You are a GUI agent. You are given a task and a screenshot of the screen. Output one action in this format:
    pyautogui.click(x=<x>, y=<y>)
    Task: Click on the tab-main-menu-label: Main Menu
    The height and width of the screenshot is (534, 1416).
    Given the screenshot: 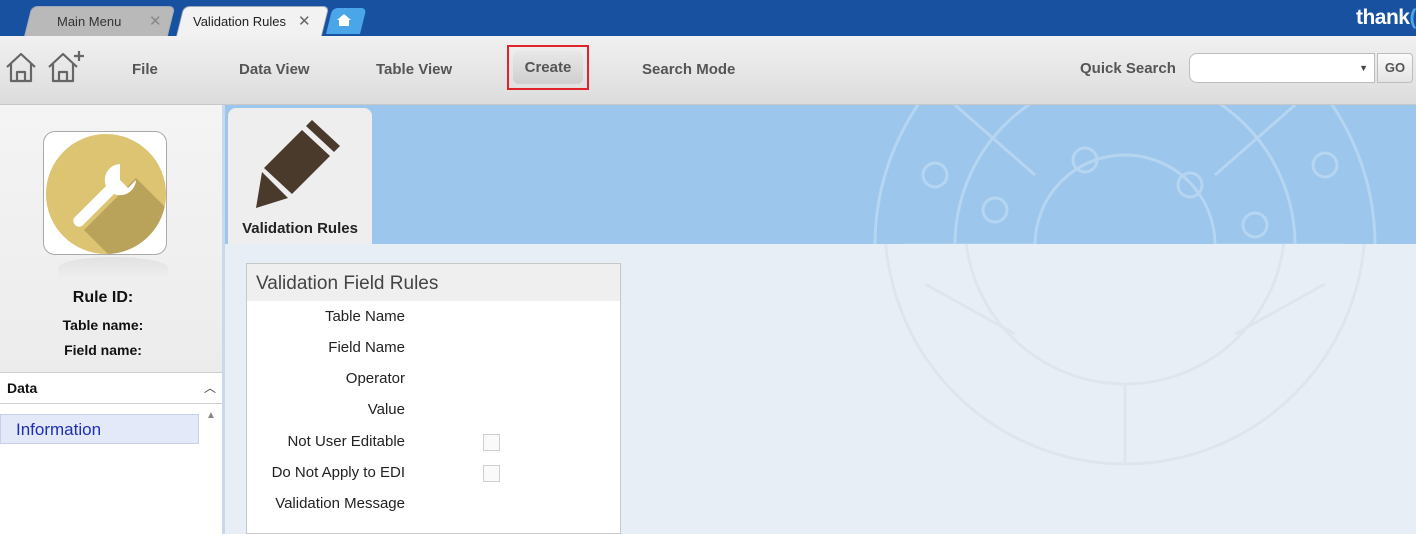 What is the action you would take?
    pyautogui.click(x=89, y=21)
    